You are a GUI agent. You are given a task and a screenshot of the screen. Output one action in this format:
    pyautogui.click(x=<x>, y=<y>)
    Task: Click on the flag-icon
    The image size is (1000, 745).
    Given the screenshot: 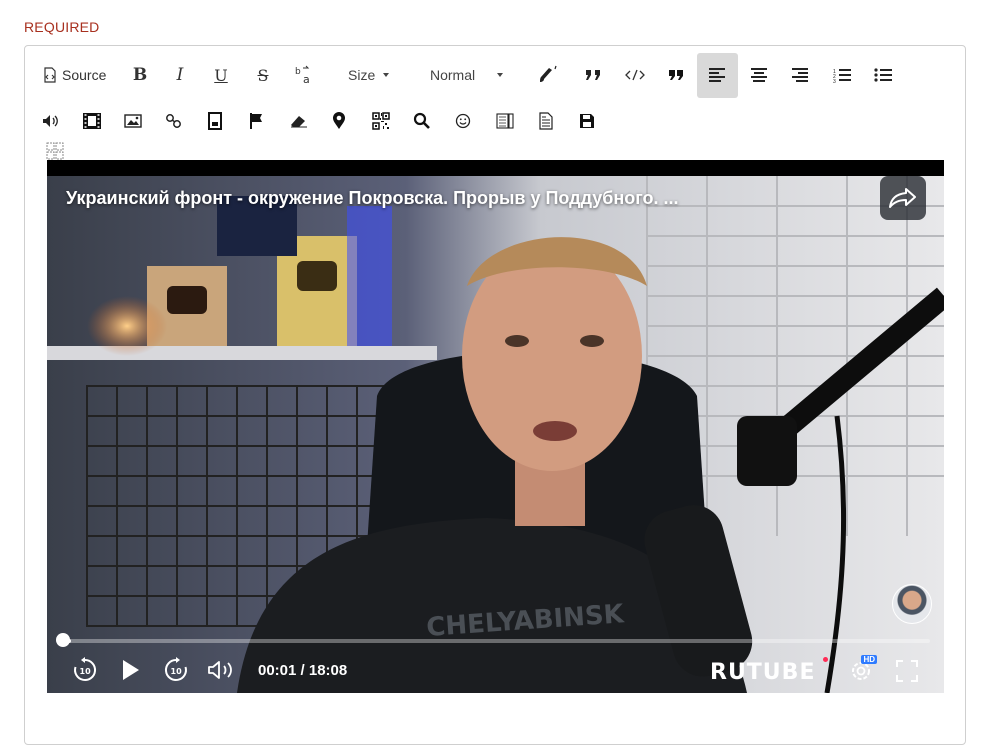 What is the action you would take?
    pyautogui.click(x=256, y=121)
    